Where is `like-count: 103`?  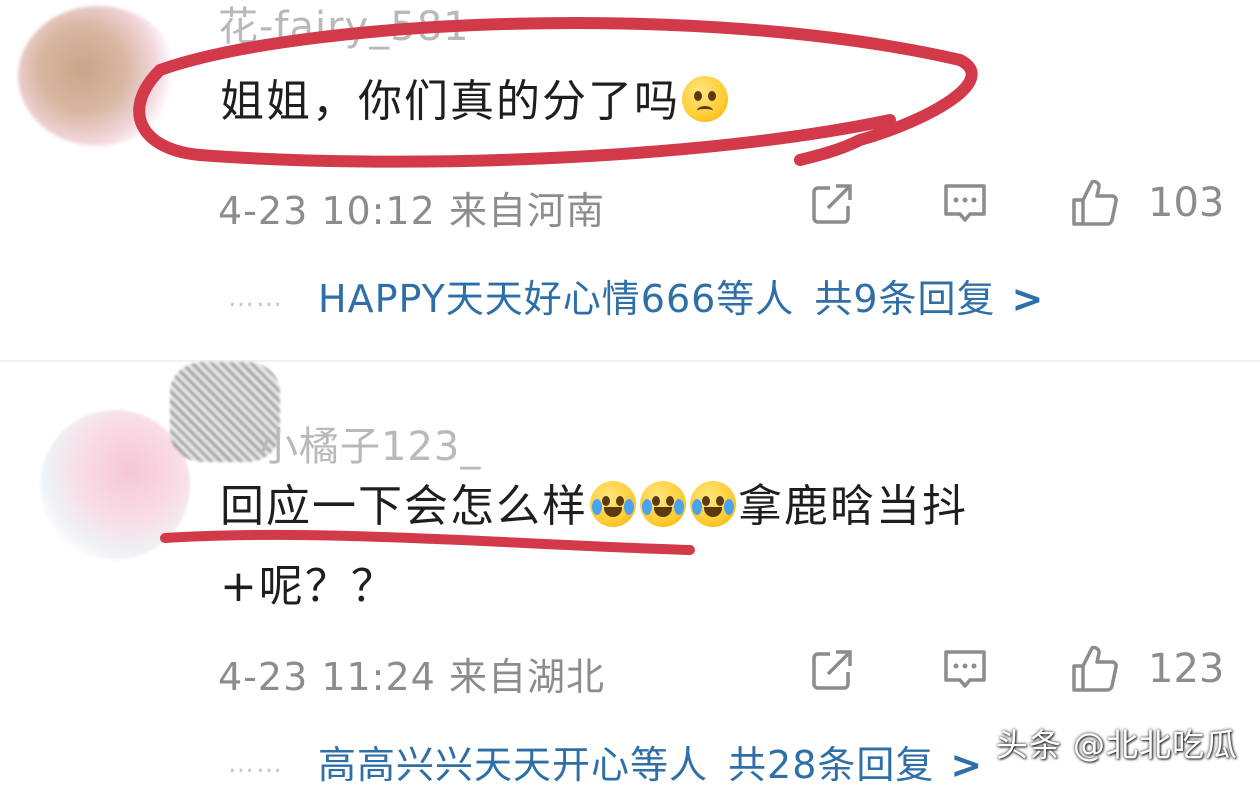 like-count: 103 is located at coordinates (1186, 203).